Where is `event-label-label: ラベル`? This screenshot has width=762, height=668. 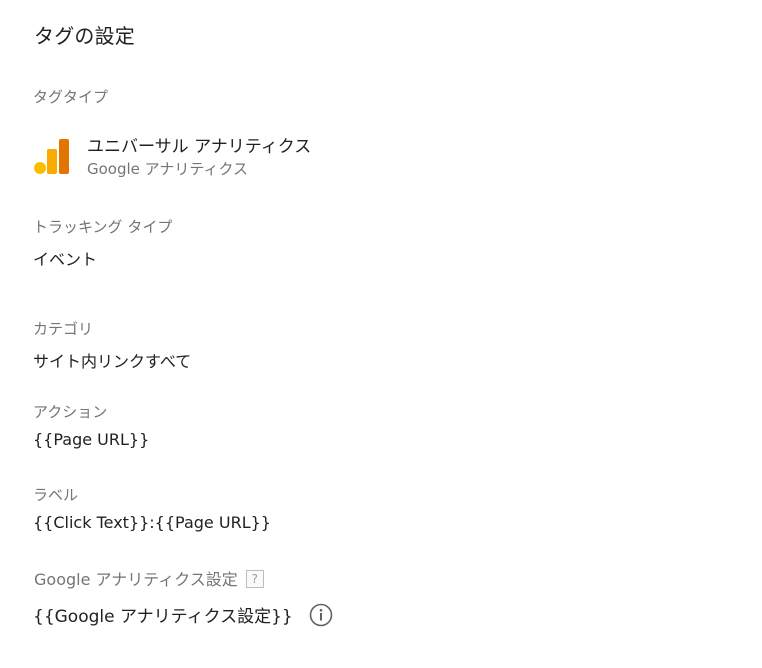
event-label-label: ラベル is located at coordinates (56, 495).